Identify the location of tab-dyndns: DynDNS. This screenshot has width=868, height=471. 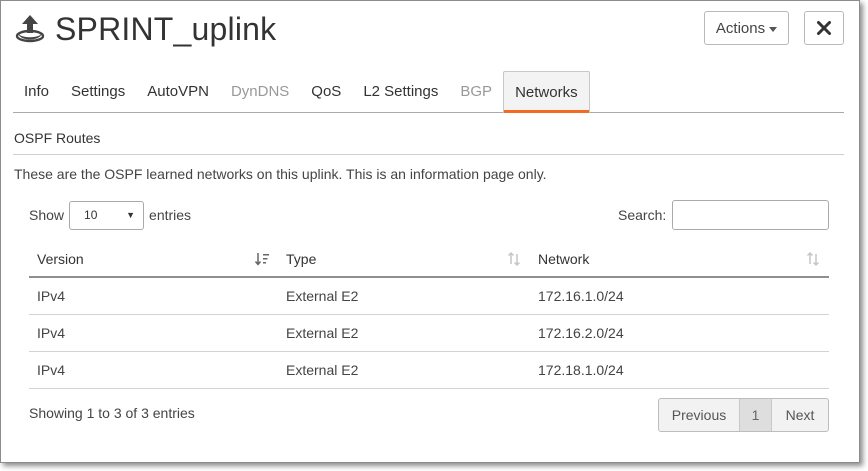
(260, 91).